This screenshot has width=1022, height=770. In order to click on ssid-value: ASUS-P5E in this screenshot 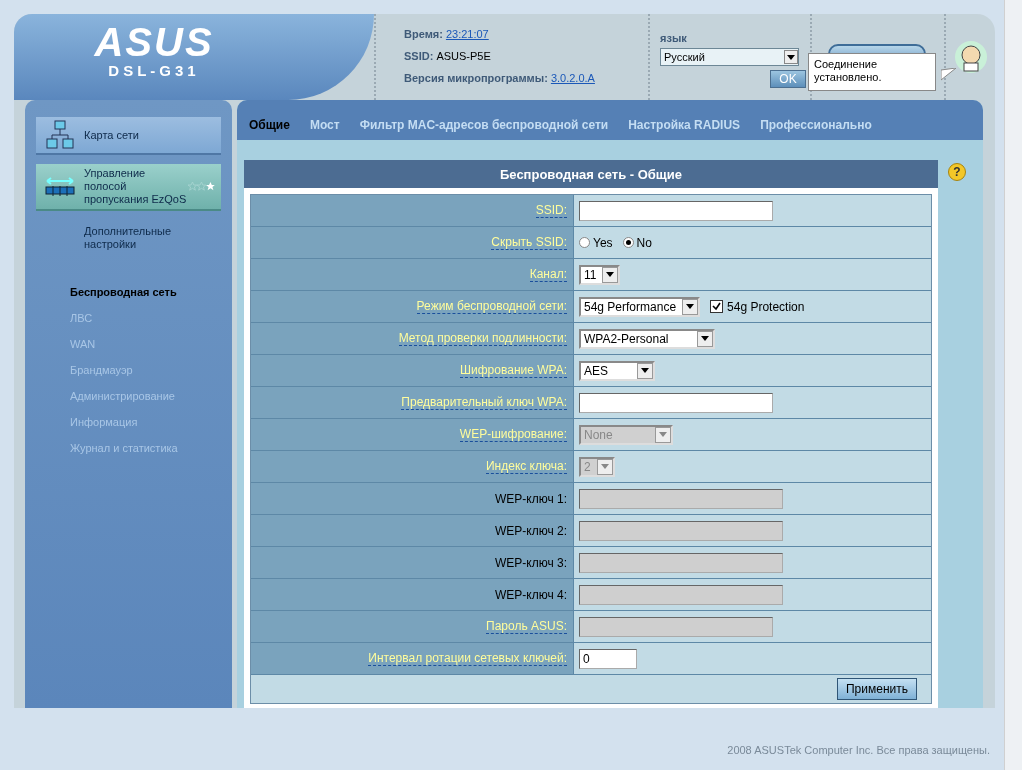, I will do `click(463, 56)`.